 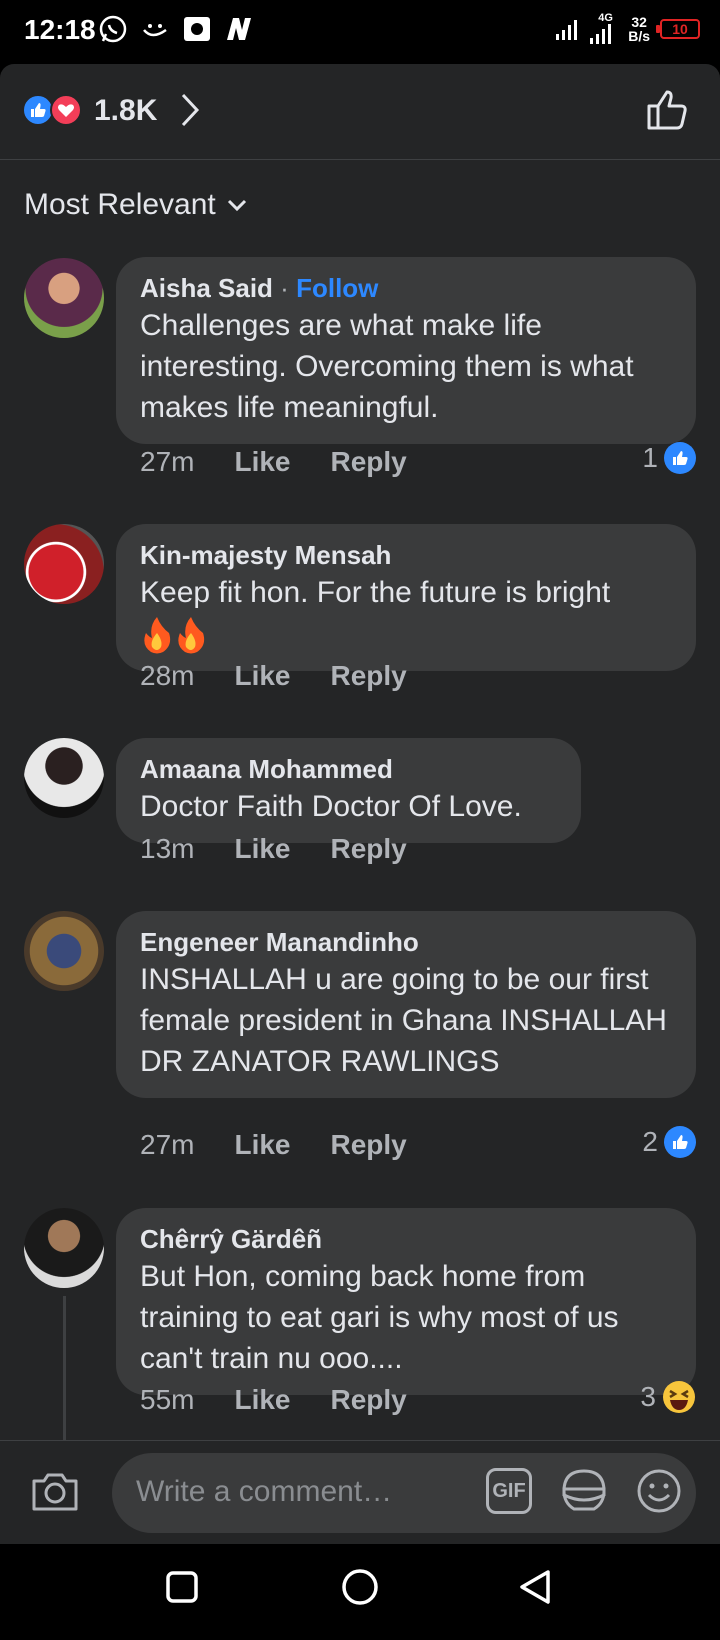 I want to click on comment-composer: Write a comment… GIF, so click(x=360, y=1492).